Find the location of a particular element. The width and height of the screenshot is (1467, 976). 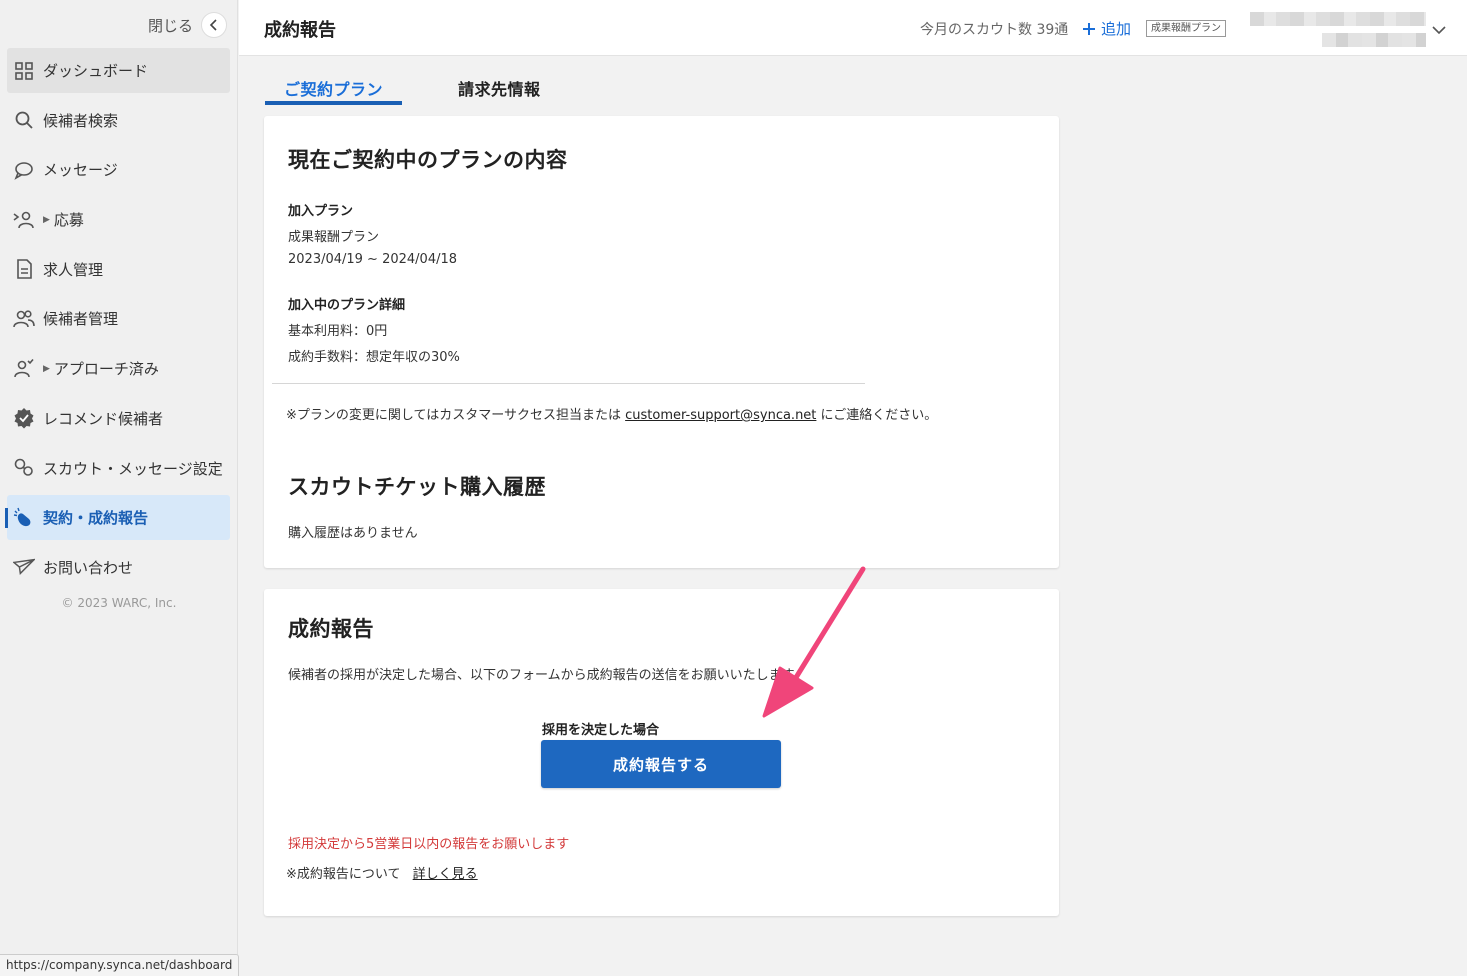

report-heading: 成約報告 is located at coordinates (331, 629).